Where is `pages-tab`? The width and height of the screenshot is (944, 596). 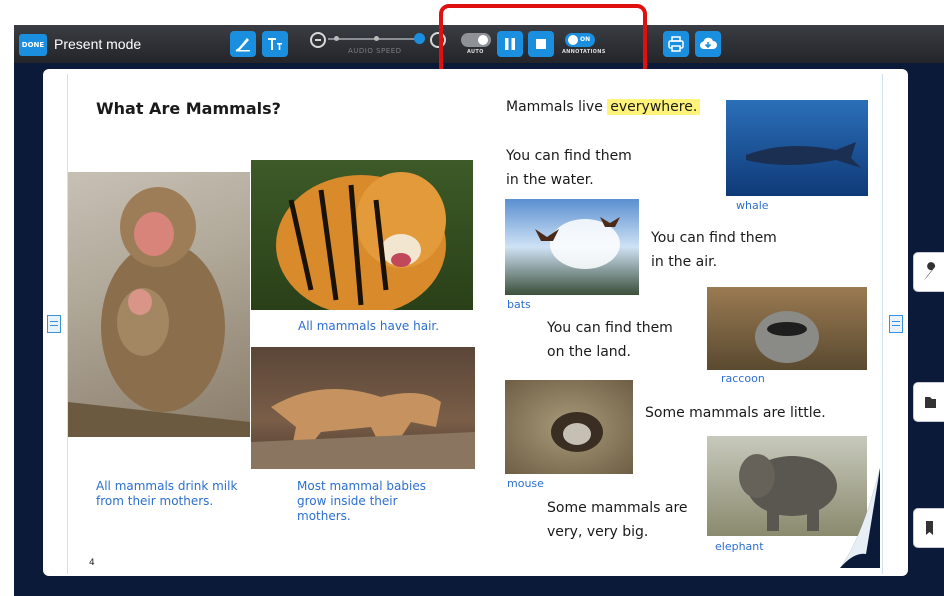 pages-tab is located at coordinates (928, 402).